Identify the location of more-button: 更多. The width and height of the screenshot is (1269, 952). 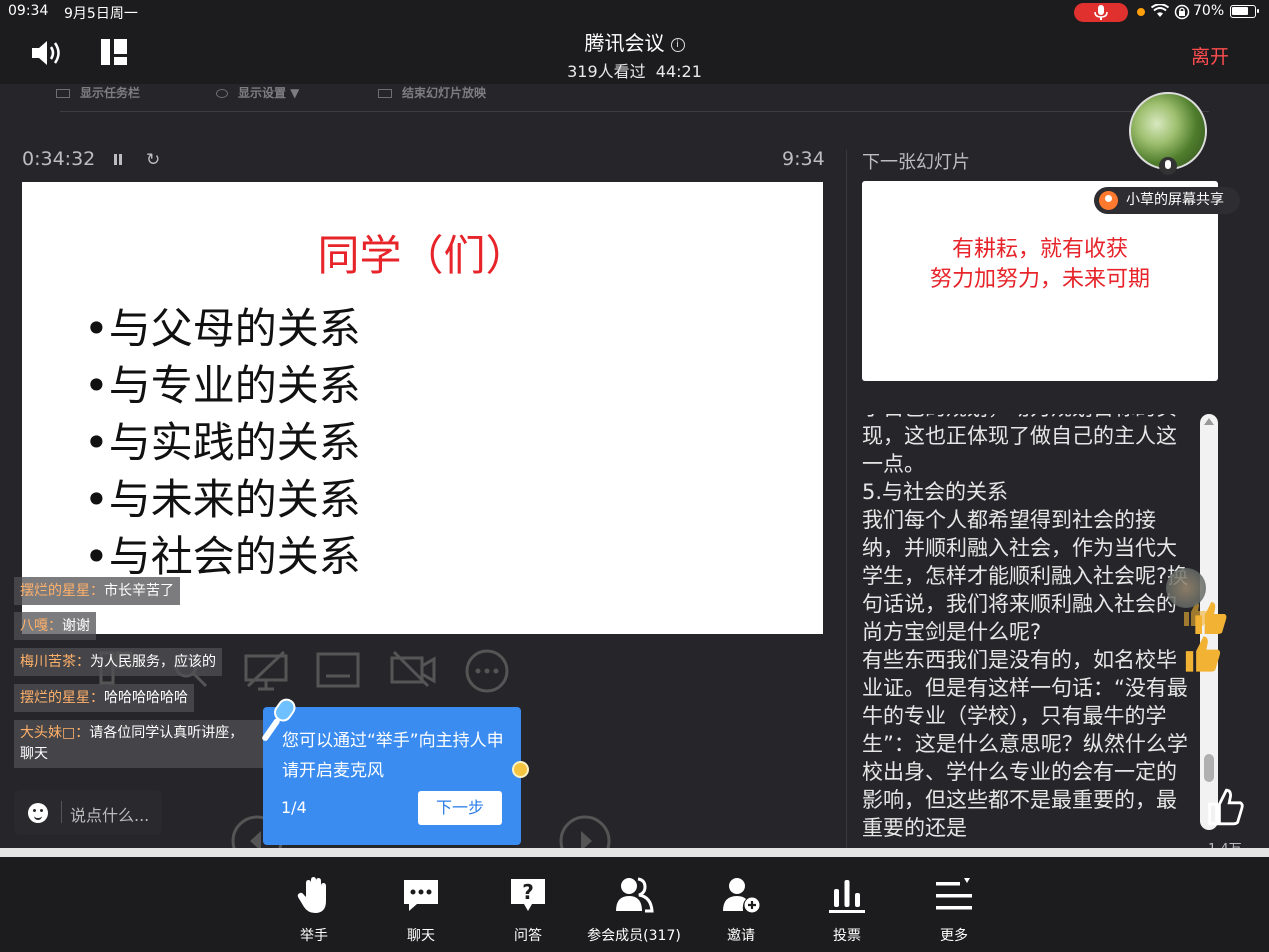
(954, 904).